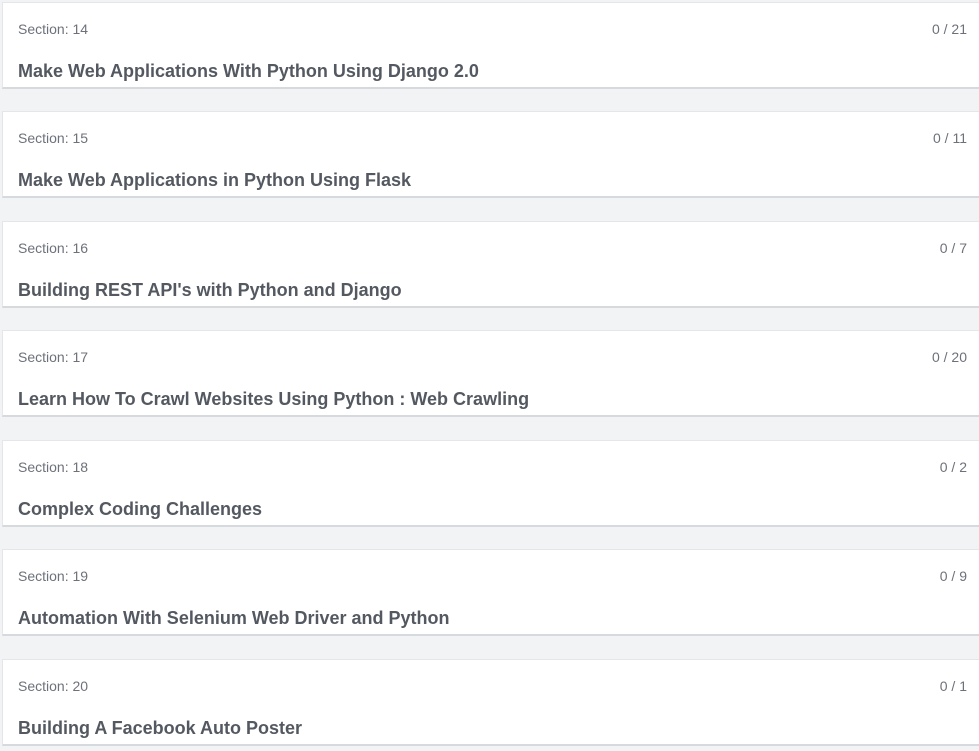  Describe the element at coordinates (950, 138) in the screenshot. I see `section-progress: 0 / 11` at that location.